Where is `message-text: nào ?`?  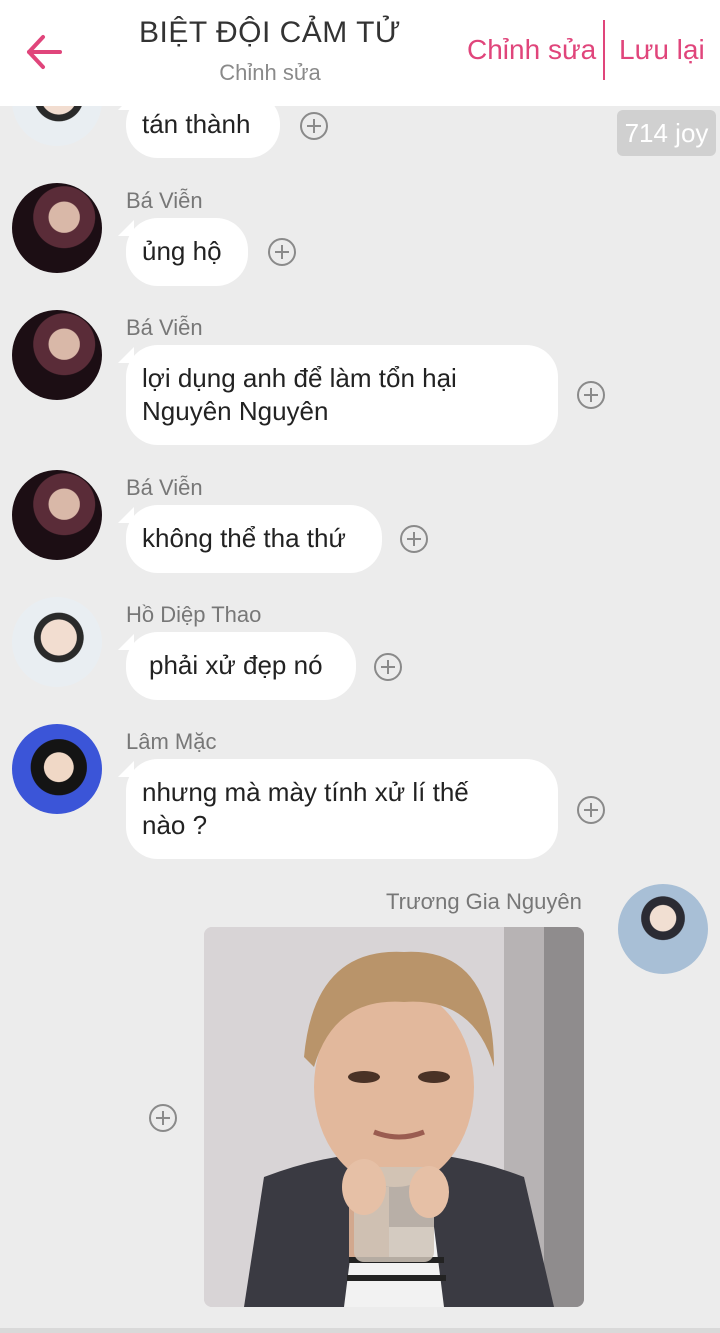
message-text: nào ? is located at coordinates (175, 825).